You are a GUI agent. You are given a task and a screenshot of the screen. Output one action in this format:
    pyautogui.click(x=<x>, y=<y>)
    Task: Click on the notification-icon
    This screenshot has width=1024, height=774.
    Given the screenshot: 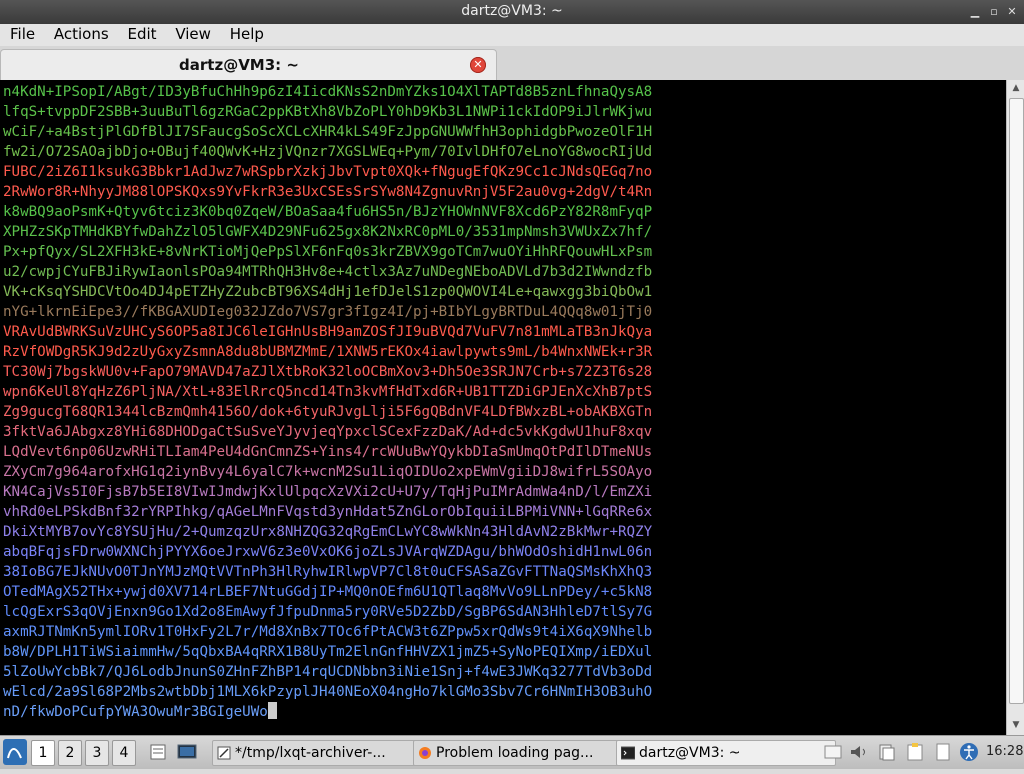 What is the action you would take?
    pyautogui.click(x=833, y=752)
    